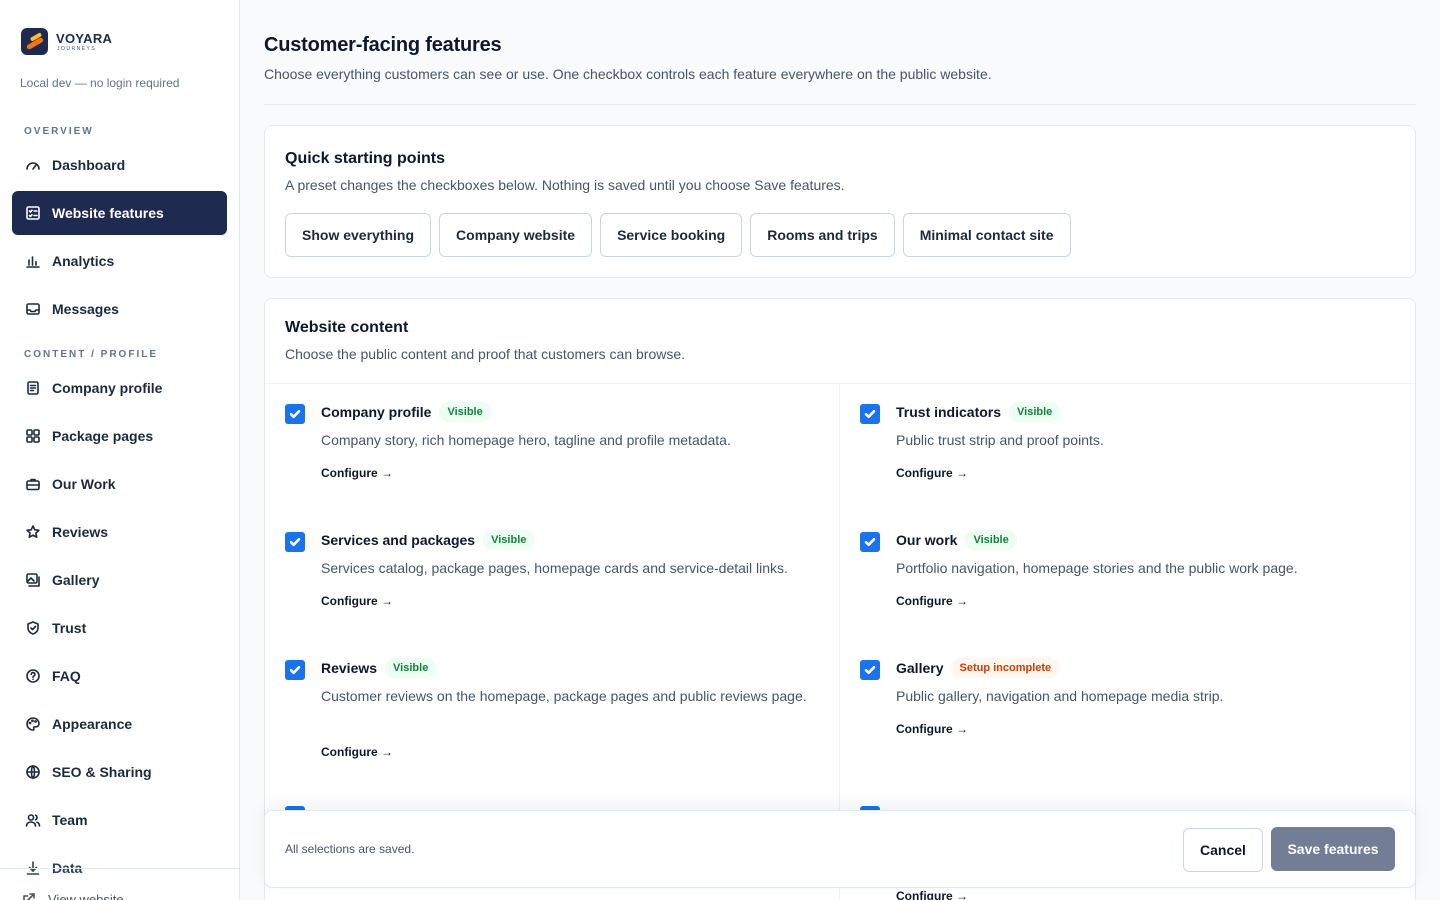  I want to click on star-icon, so click(33, 532).